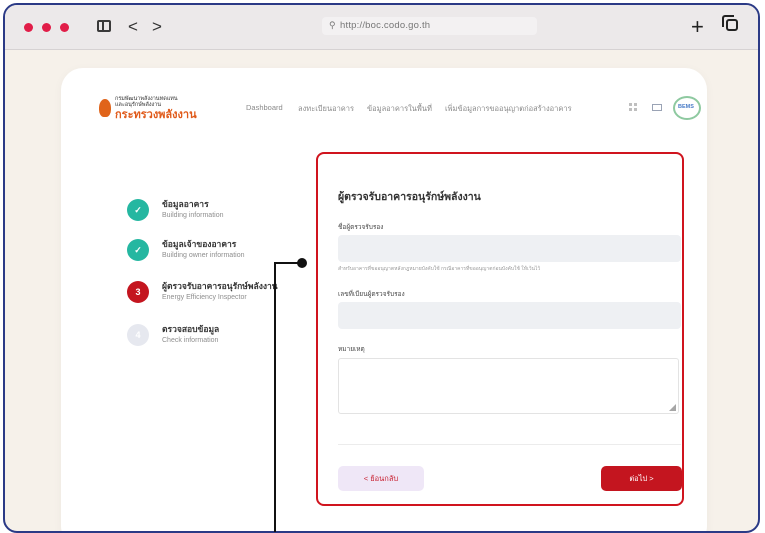 The width and height of the screenshot is (765, 533). Describe the element at coordinates (371, 294) in the screenshot. I see `registration-number-label: เลขที่เบียนผู้ตรวจรับรอง` at that location.